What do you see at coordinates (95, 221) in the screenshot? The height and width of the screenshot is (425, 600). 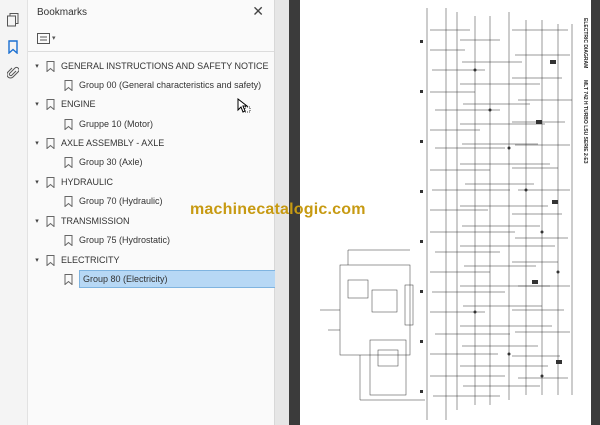 I see `bookmark-label: TRANSMISSION` at bounding box center [95, 221].